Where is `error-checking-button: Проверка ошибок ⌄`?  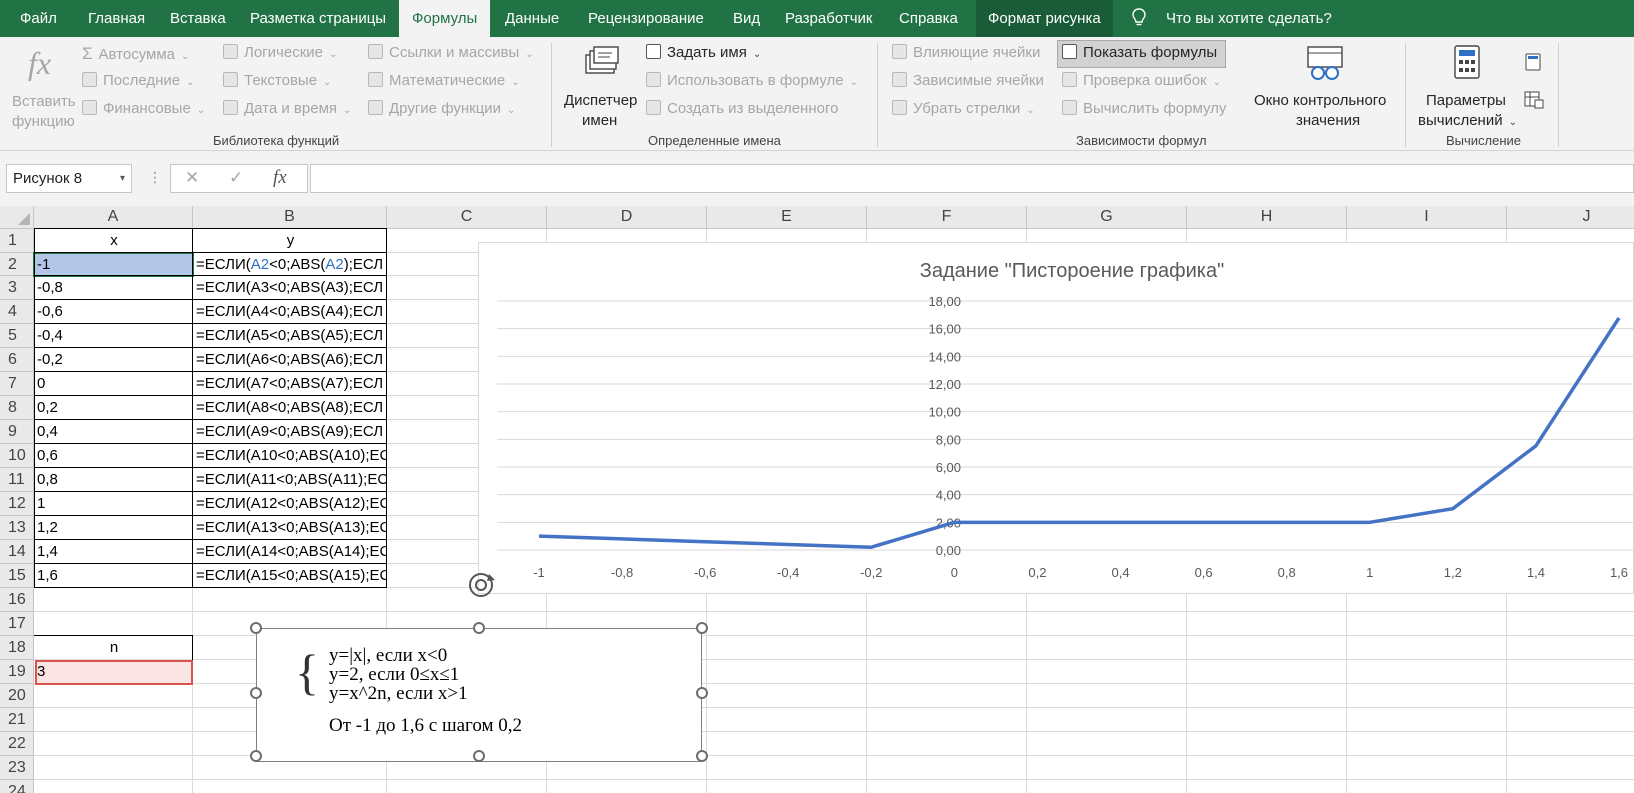
error-checking-button: Проверка ошибок ⌄ is located at coordinates (1141, 80).